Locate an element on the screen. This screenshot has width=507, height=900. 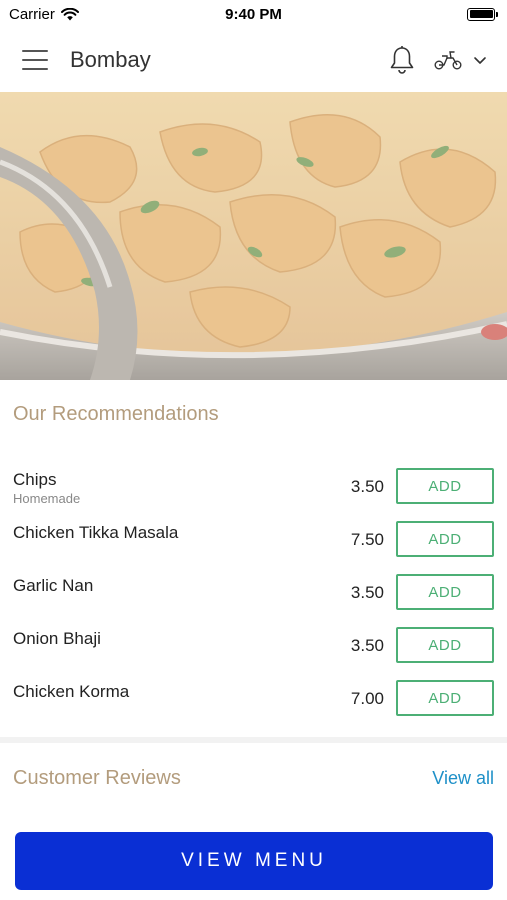
battery-icon is located at coordinates (482, 14).